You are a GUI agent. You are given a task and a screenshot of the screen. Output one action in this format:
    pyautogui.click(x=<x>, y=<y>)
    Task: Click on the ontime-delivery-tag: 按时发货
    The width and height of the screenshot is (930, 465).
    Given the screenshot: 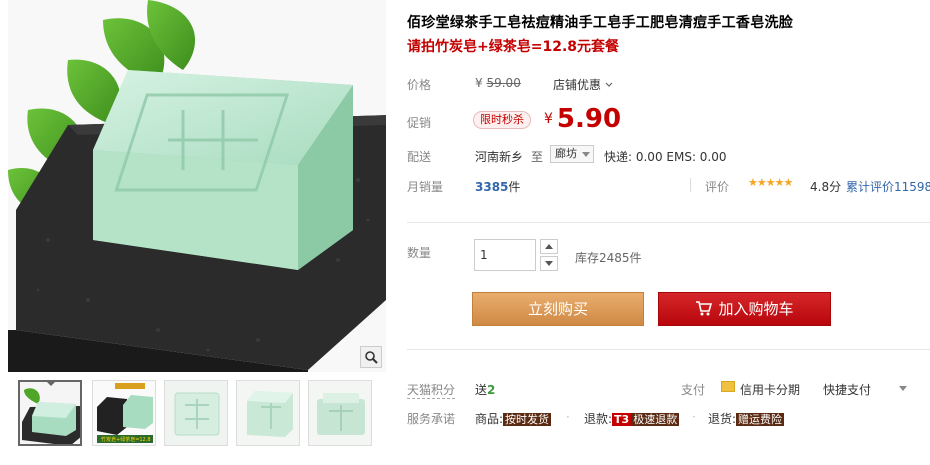 What is the action you would take?
    pyautogui.click(x=527, y=419)
    